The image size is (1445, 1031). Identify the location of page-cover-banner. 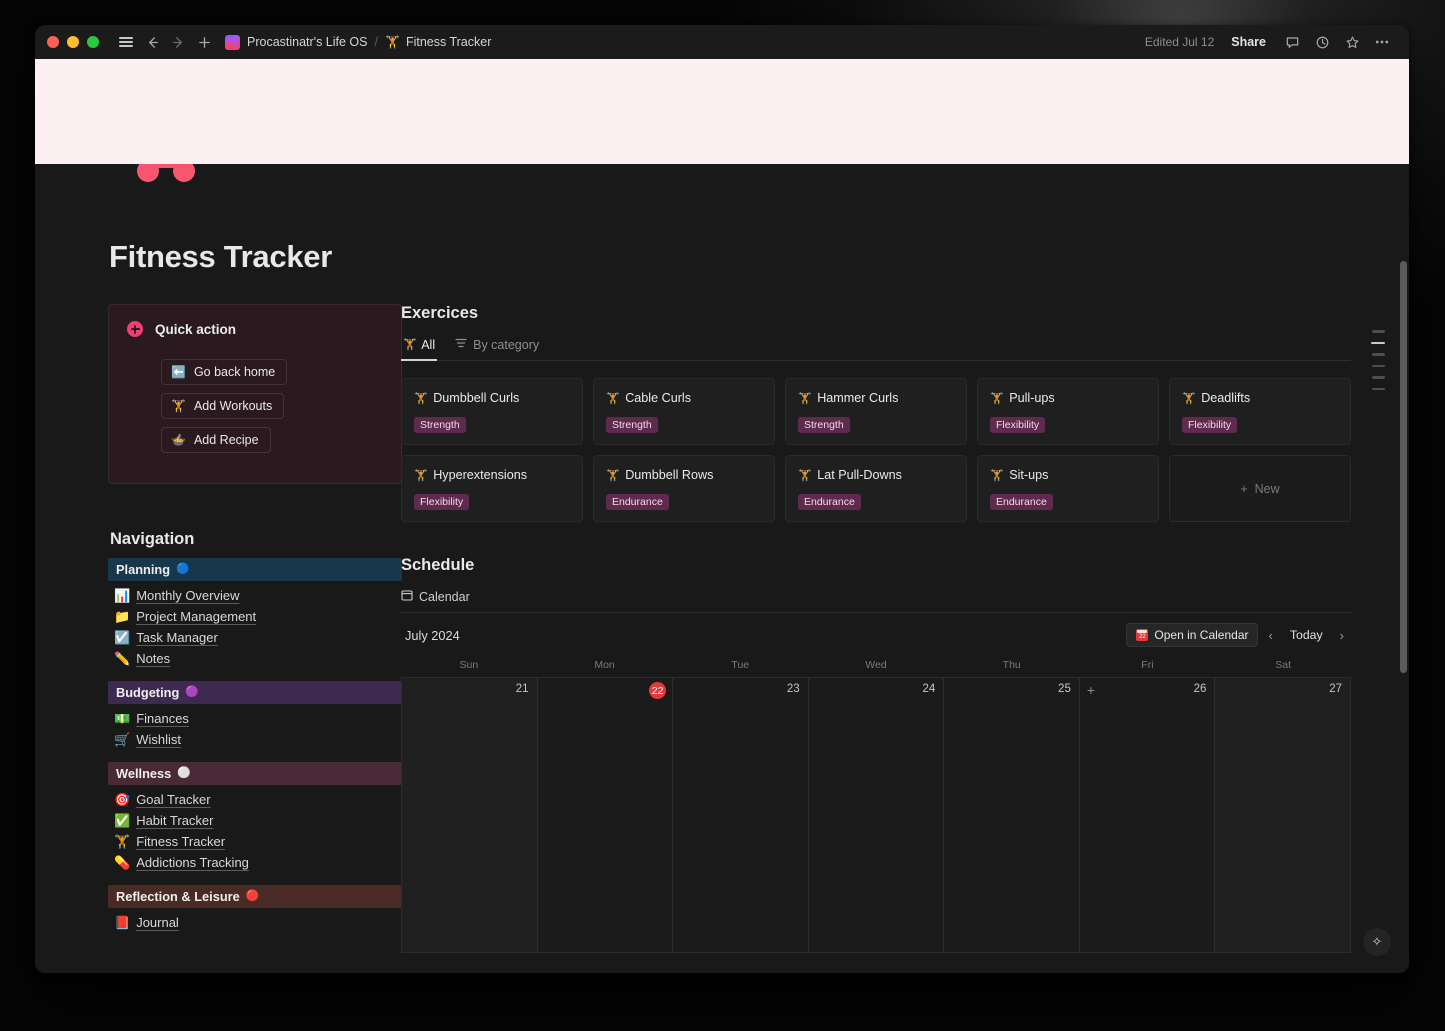
(722, 111).